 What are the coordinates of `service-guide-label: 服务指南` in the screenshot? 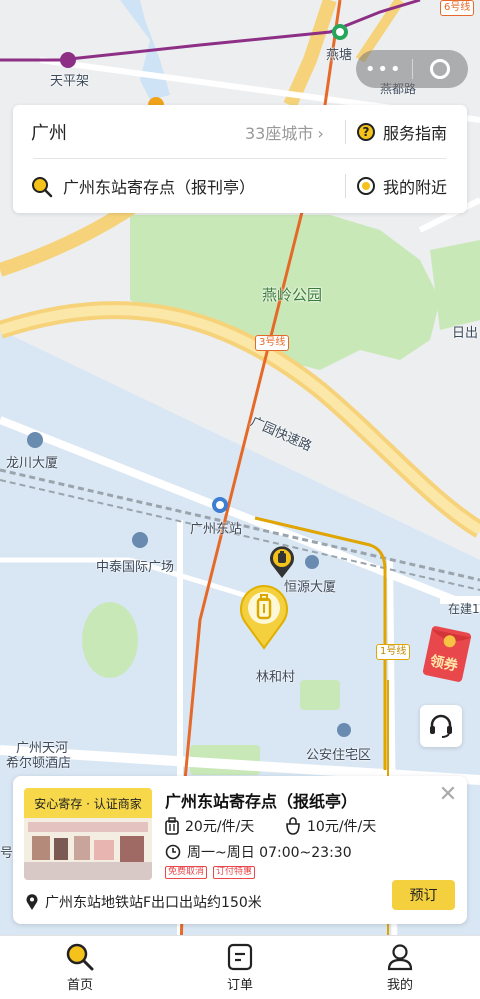 It's located at (415, 133).